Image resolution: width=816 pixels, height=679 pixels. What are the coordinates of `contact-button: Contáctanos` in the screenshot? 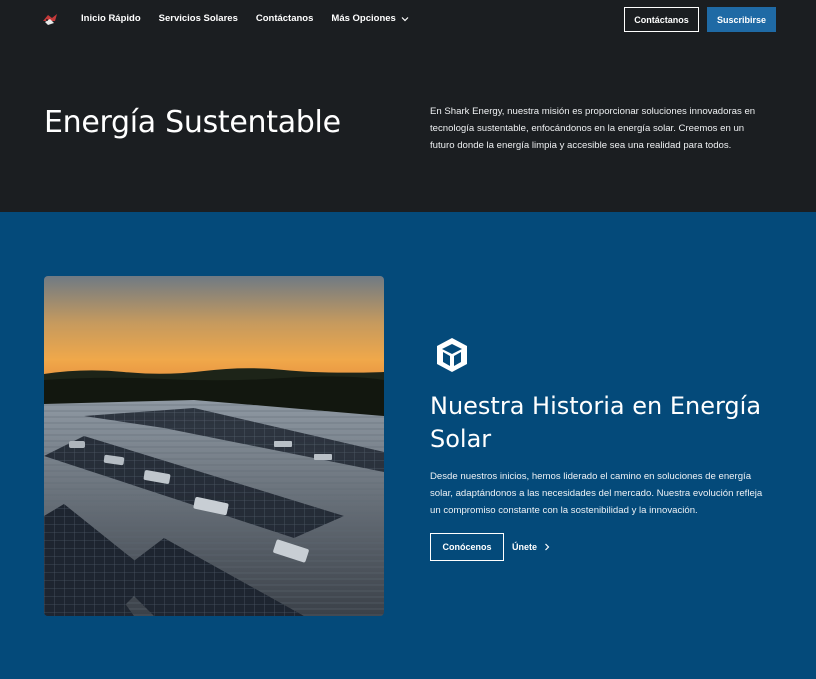 It's located at (661, 19).